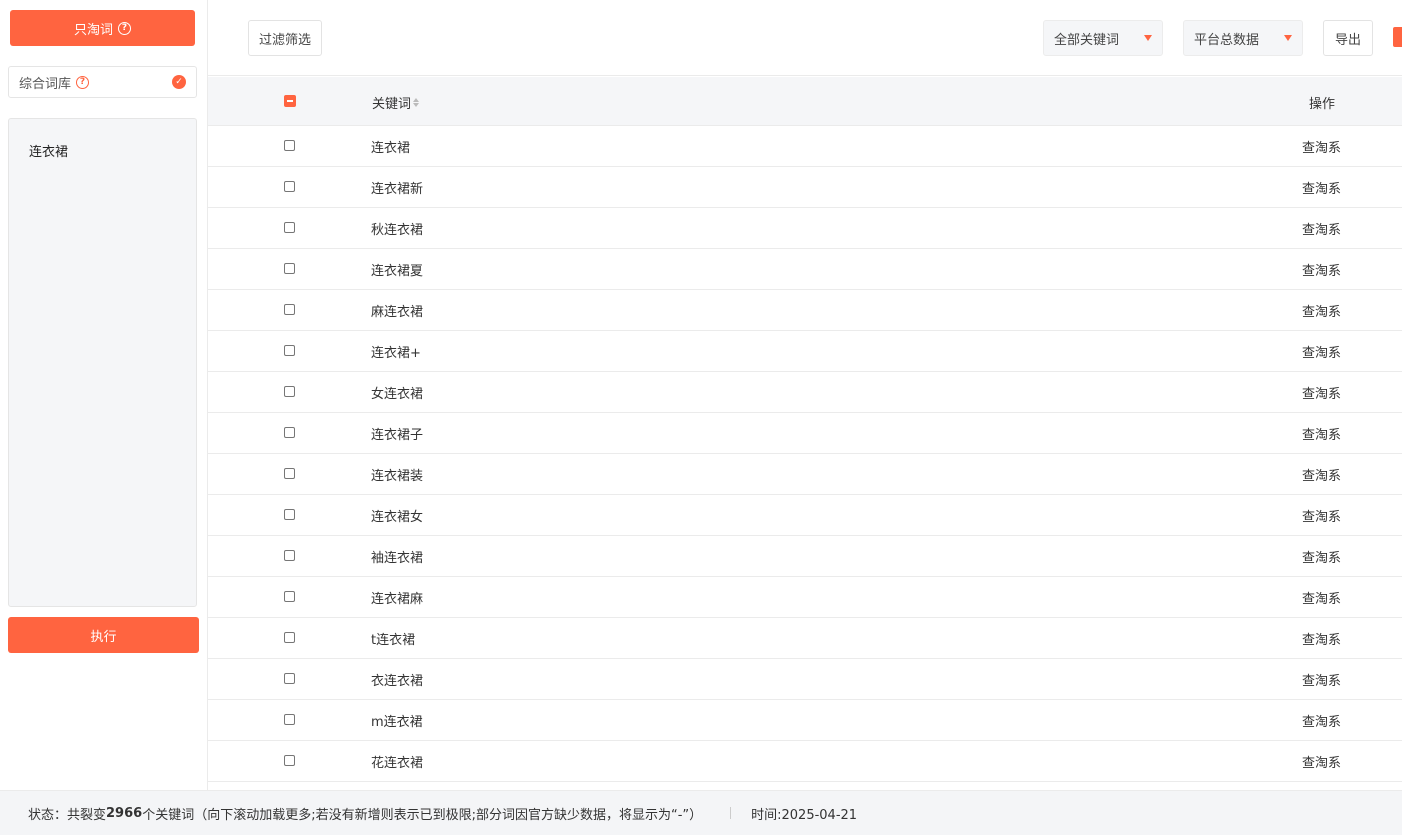  I want to click on select-all-checkbox, so click(290, 101).